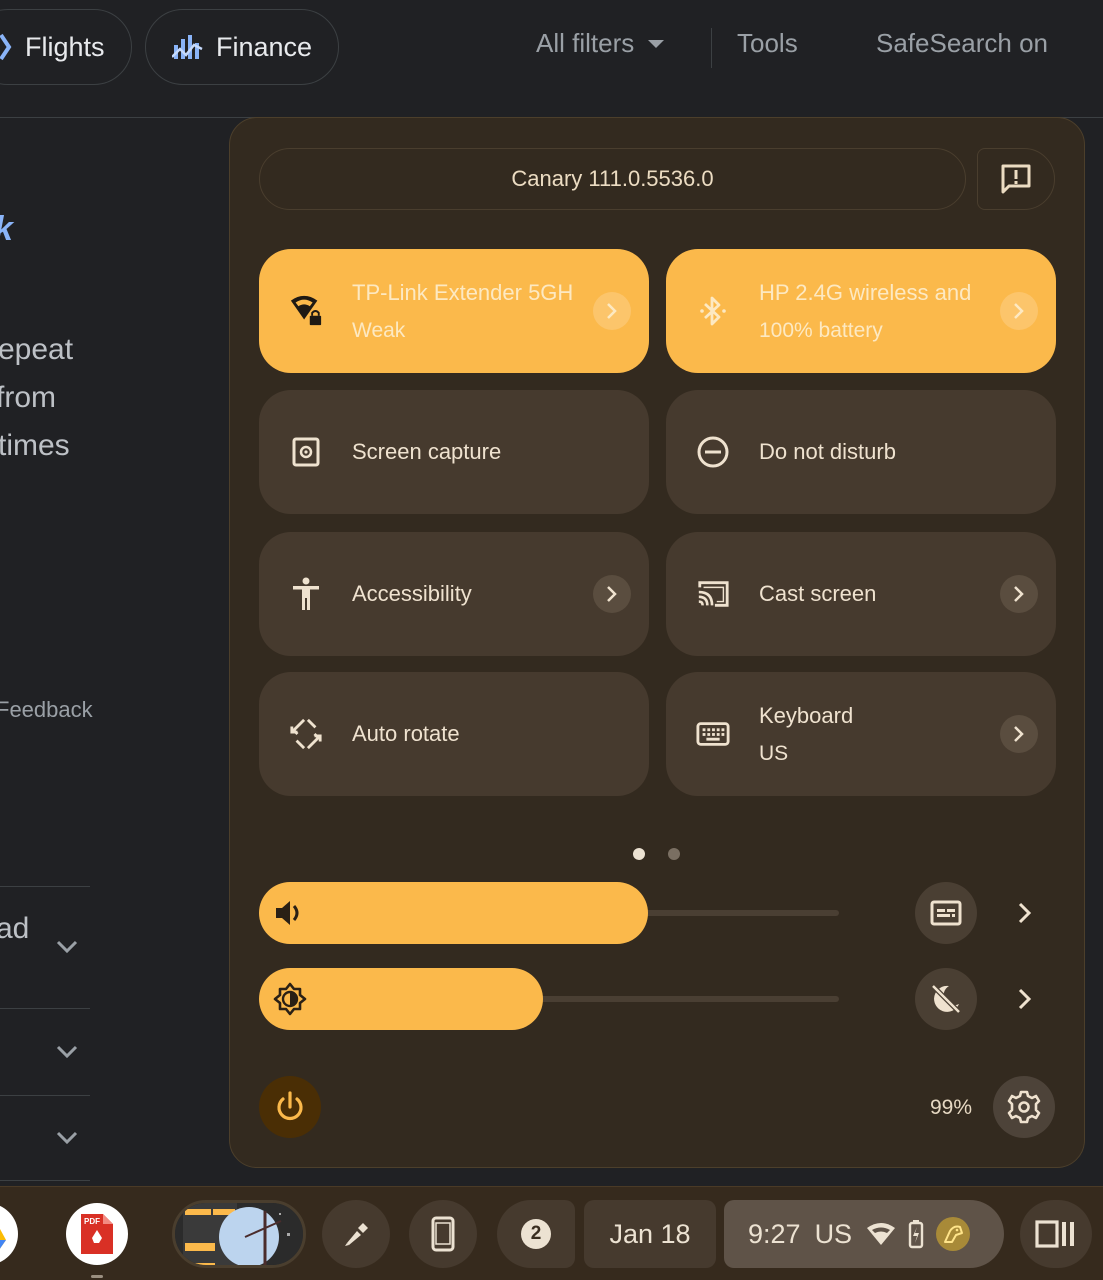  I want to click on safesearch-button: SafeSearch on, so click(962, 43).